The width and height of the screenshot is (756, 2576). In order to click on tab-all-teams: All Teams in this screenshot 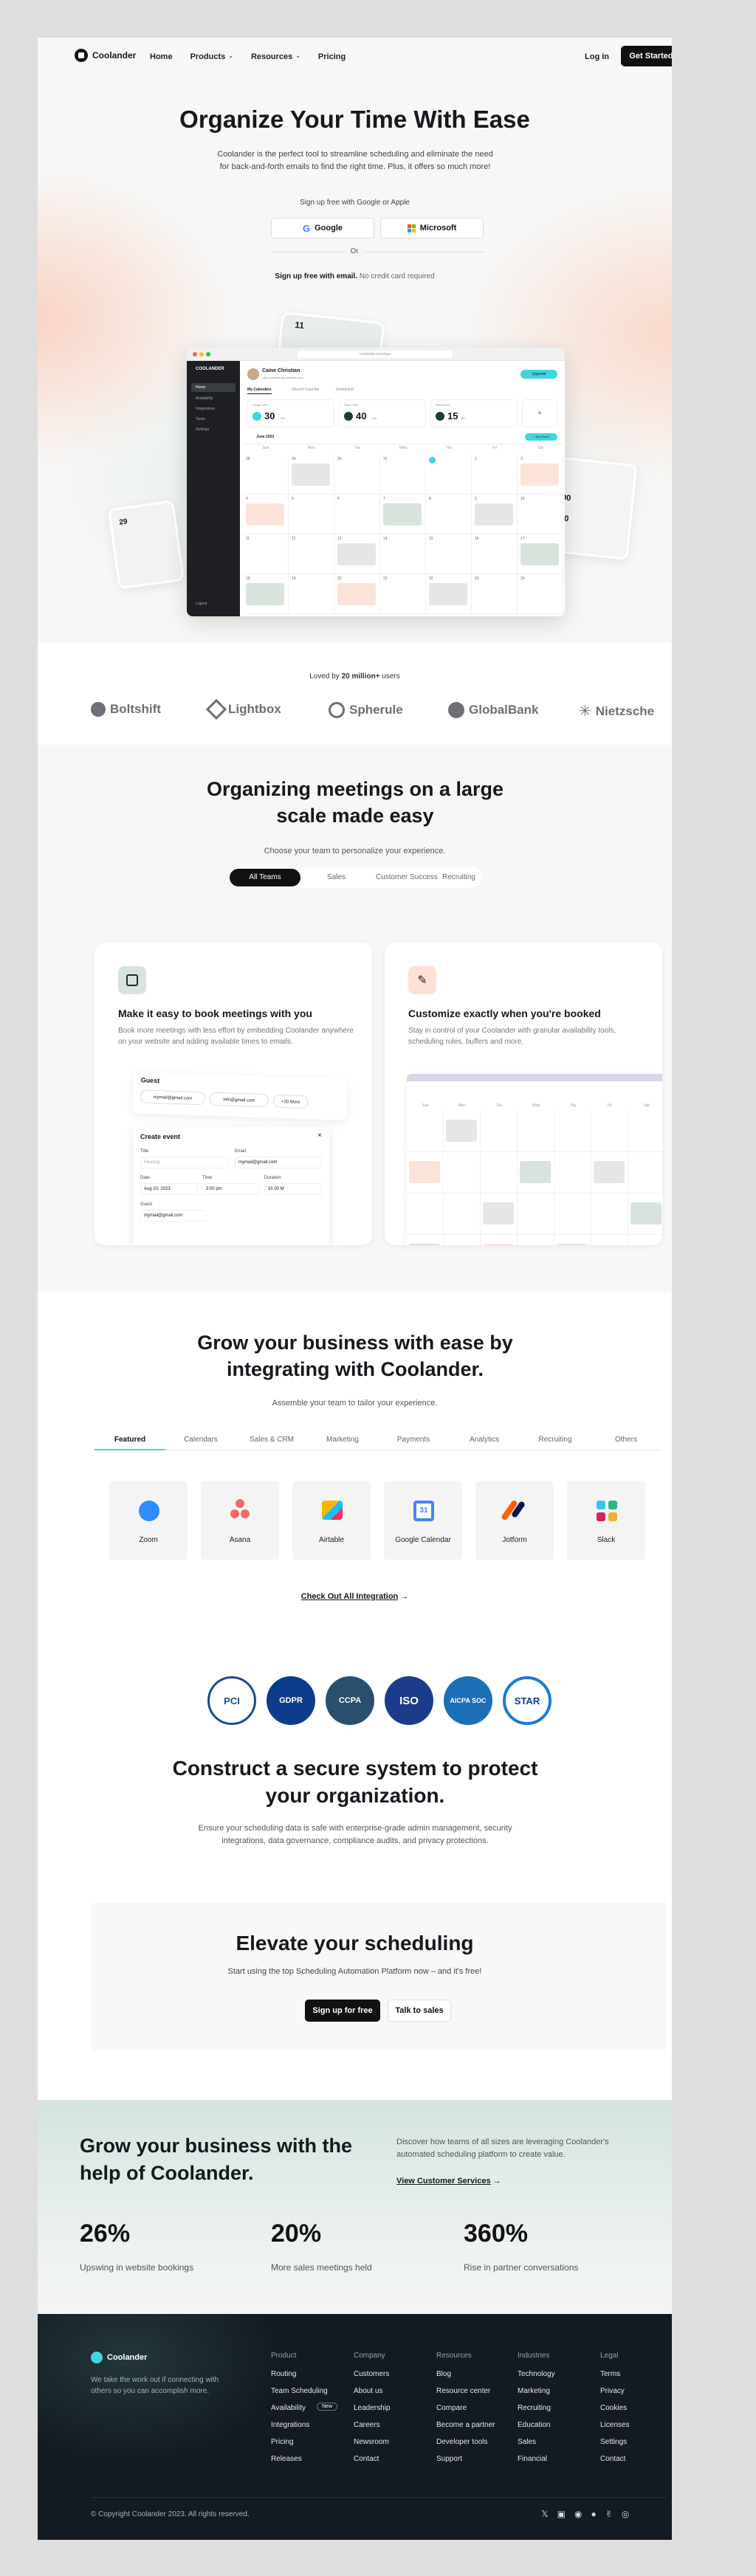, I will do `click(265, 878)`.